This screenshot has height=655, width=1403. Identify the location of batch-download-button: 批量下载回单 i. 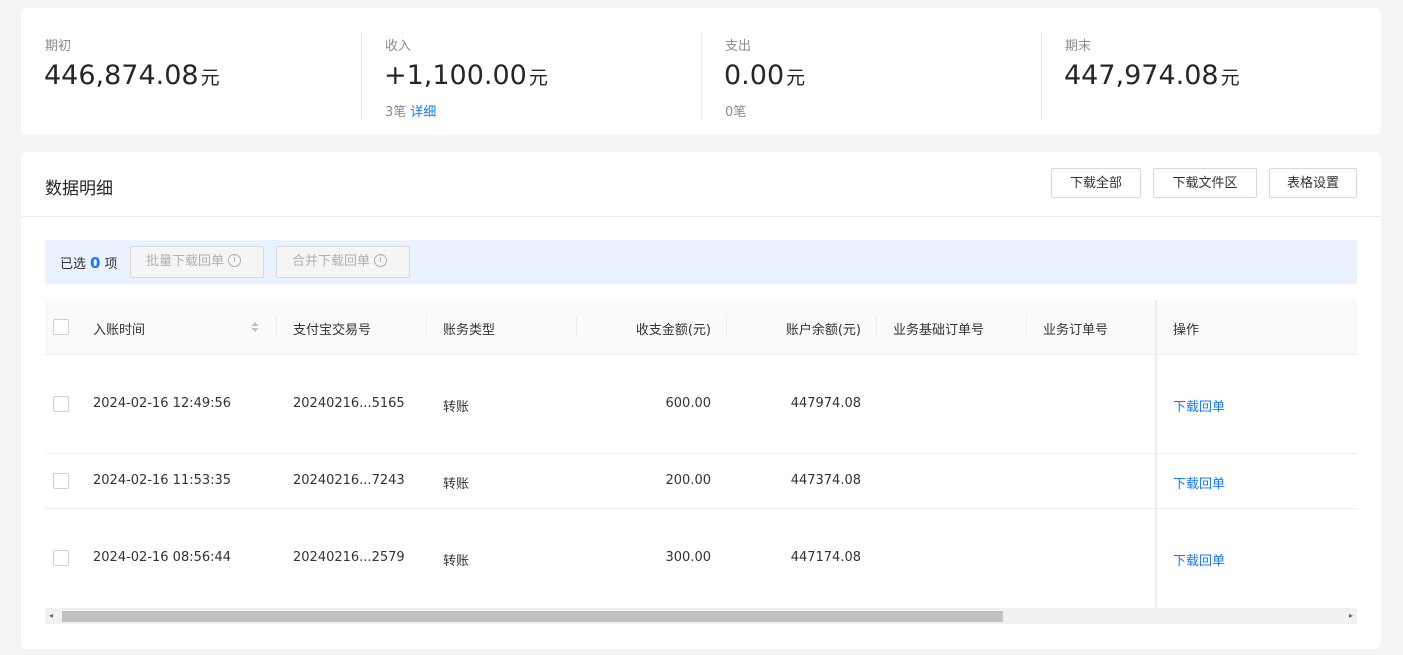
(197, 262).